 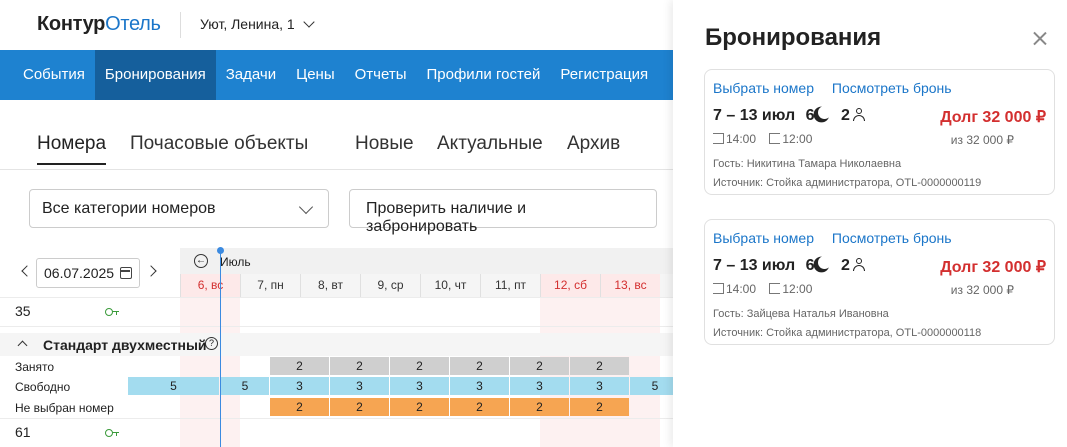 I want to click on date-input: 06.07.2025, so click(x=88, y=273).